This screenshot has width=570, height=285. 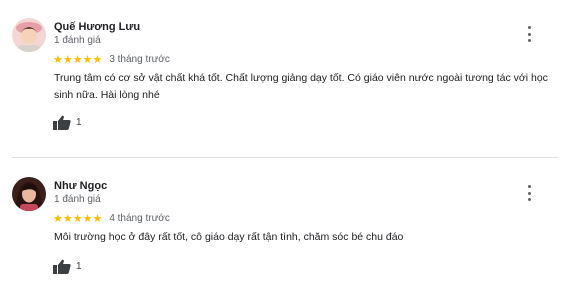 What do you see at coordinates (139, 59) in the screenshot?
I see `review-date: 3 tháng trước` at bounding box center [139, 59].